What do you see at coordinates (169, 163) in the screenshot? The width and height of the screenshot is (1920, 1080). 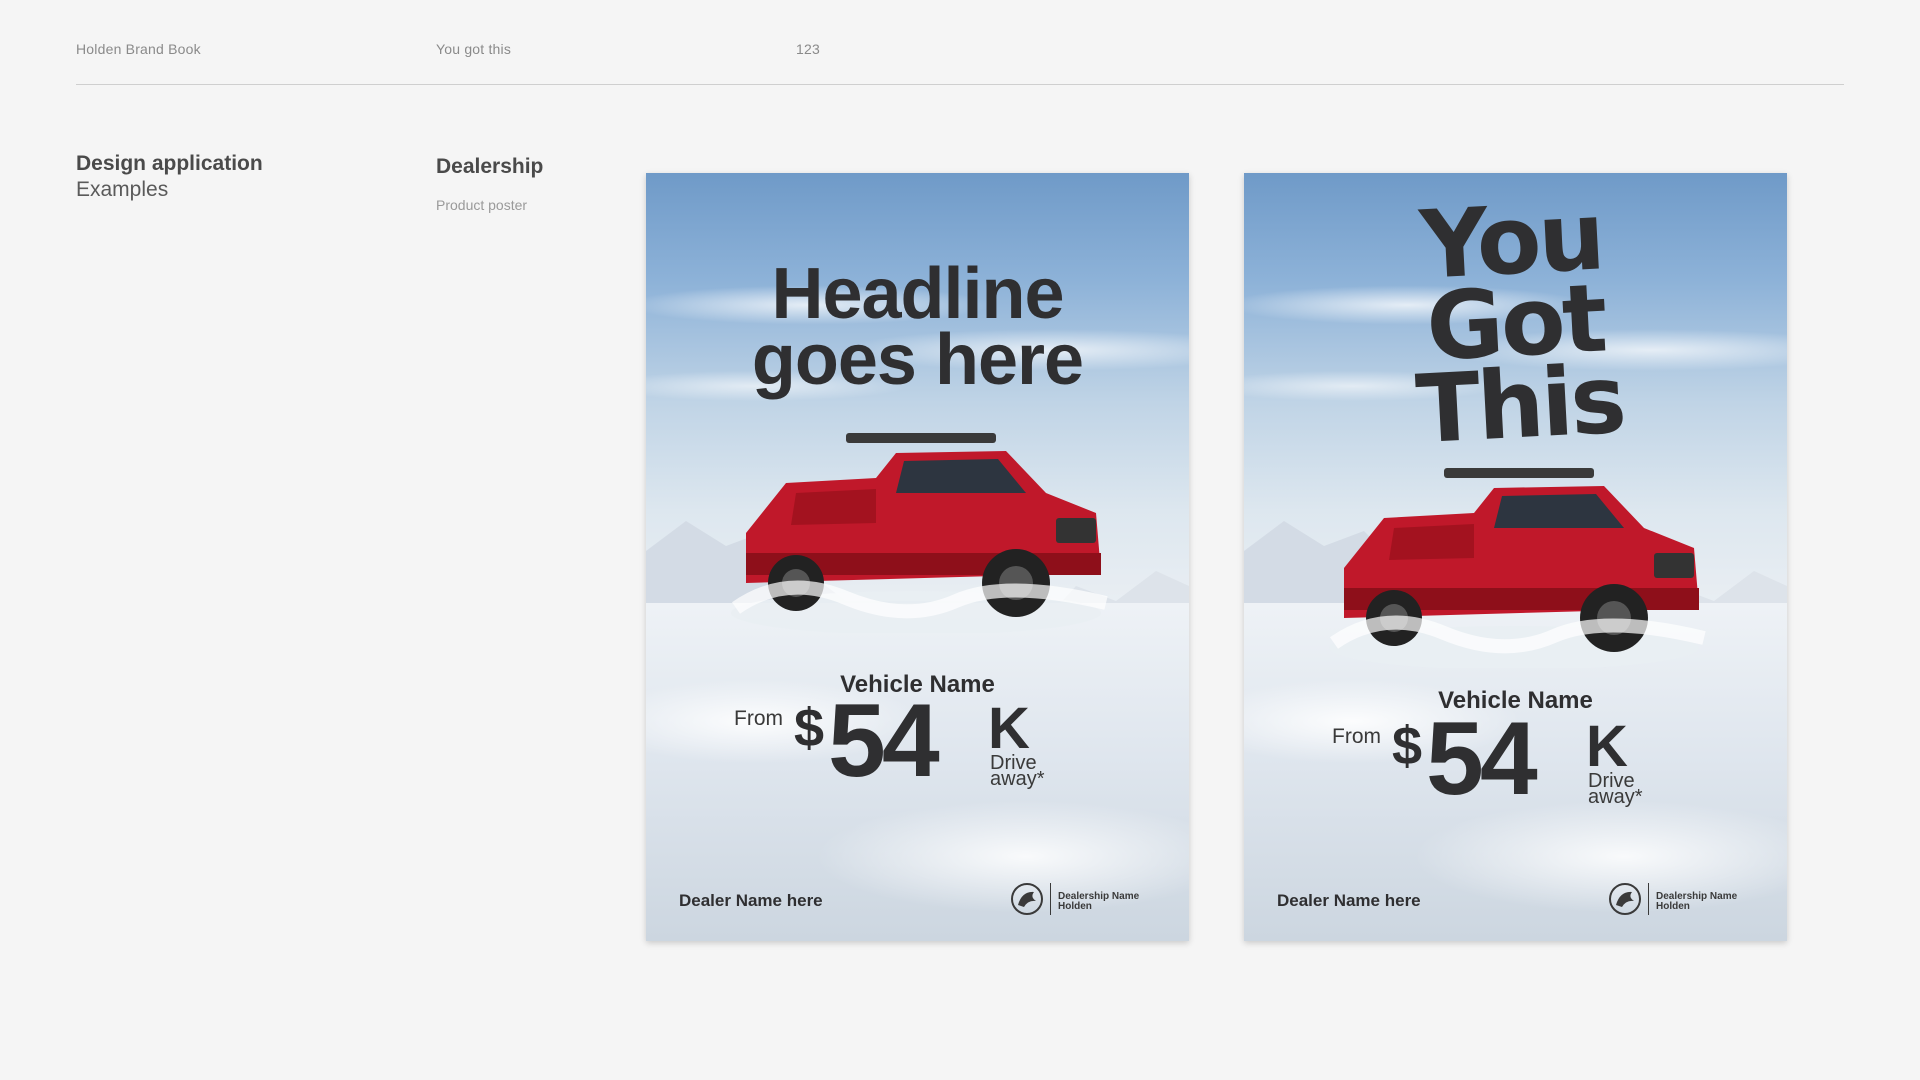 I see `section-title: Design application` at bounding box center [169, 163].